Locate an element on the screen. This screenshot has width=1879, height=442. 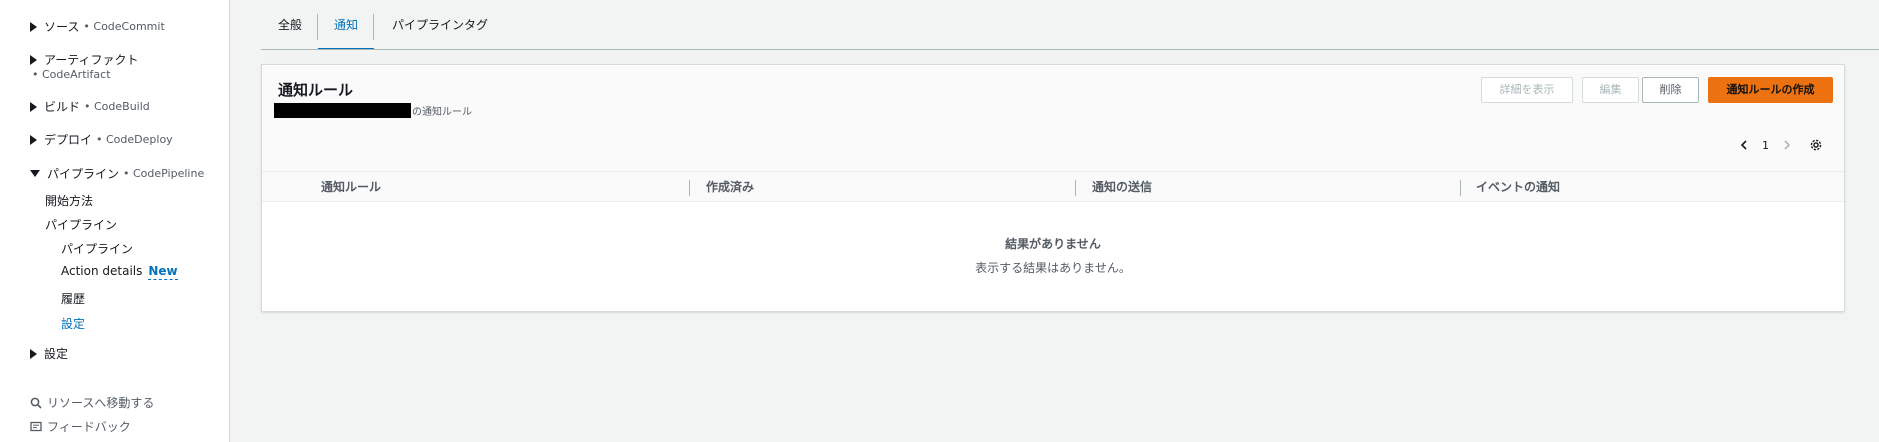
nav-item-label: Action details is located at coordinates (102, 271).